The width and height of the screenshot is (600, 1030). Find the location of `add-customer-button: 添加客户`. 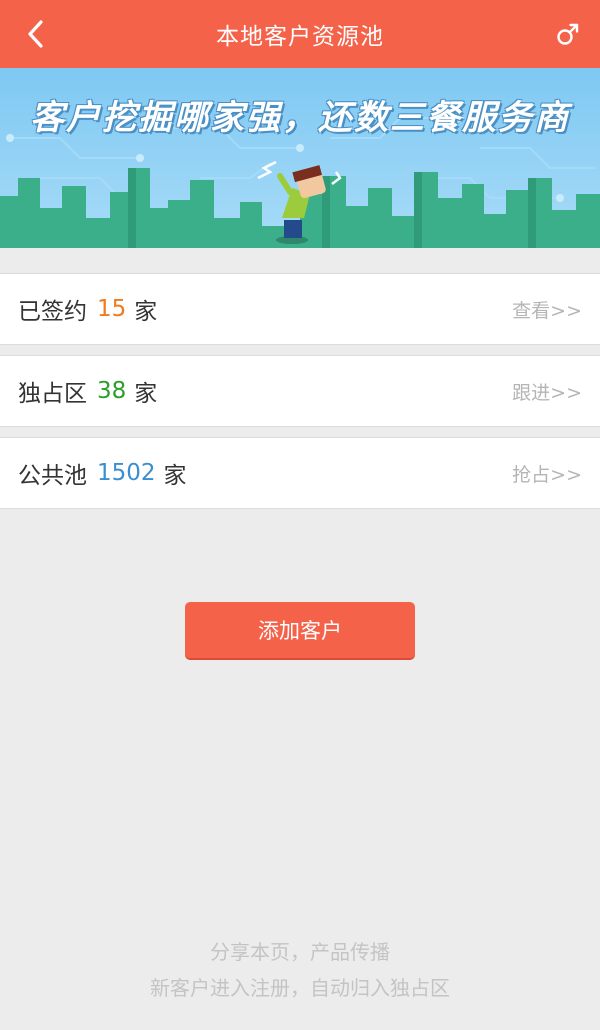

add-customer-button: 添加客户 is located at coordinates (300, 631).